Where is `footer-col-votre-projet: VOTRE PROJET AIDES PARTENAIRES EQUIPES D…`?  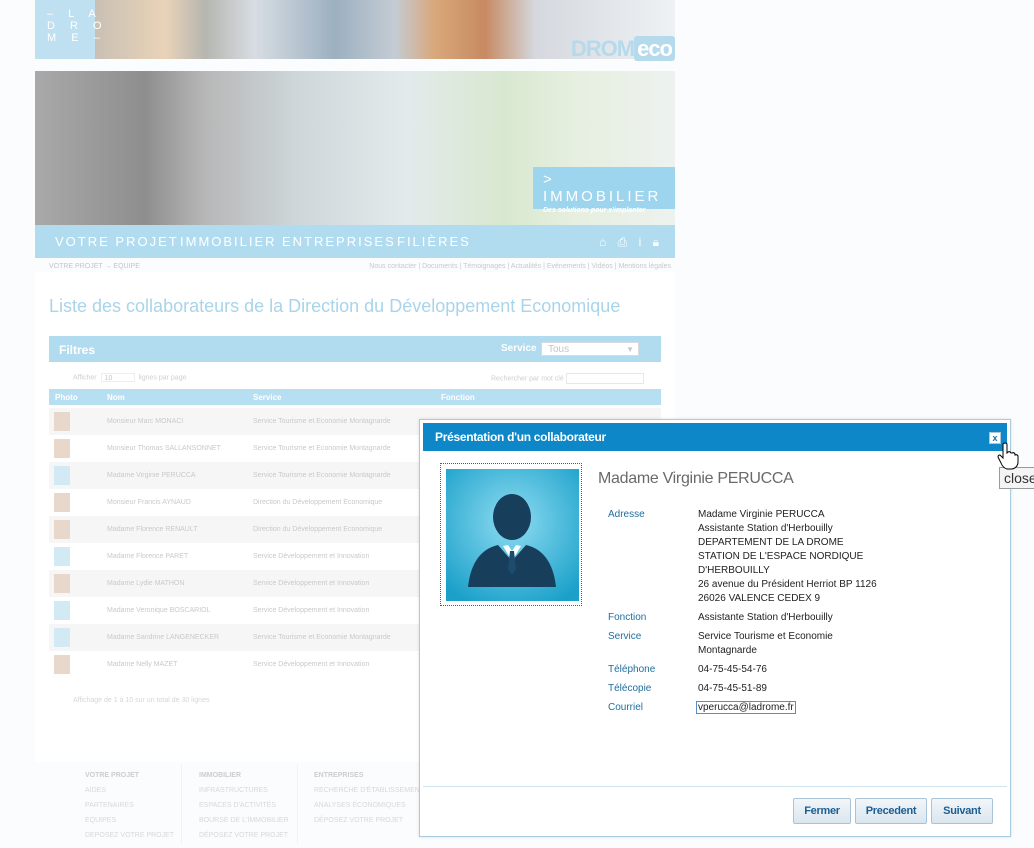
footer-col-votre-projet: VOTRE PROJET AIDES PARTENAIRES EQUIPES D… is located at coordinates (129, 805).